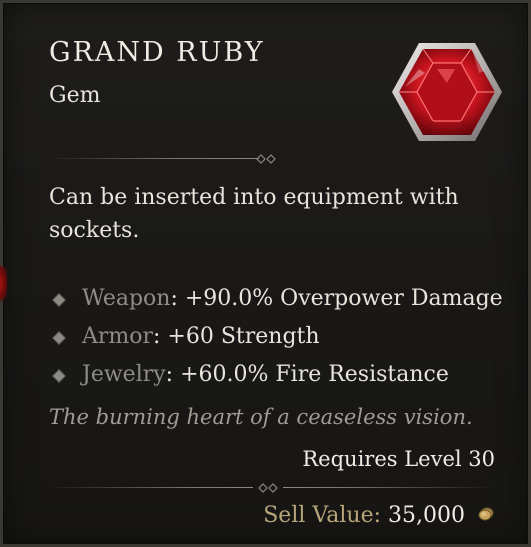  What do you see at coordinates (124, 374) in the screenshot?
I see `affix-slot-label: Jewelry` at bounding box center [124, 374].